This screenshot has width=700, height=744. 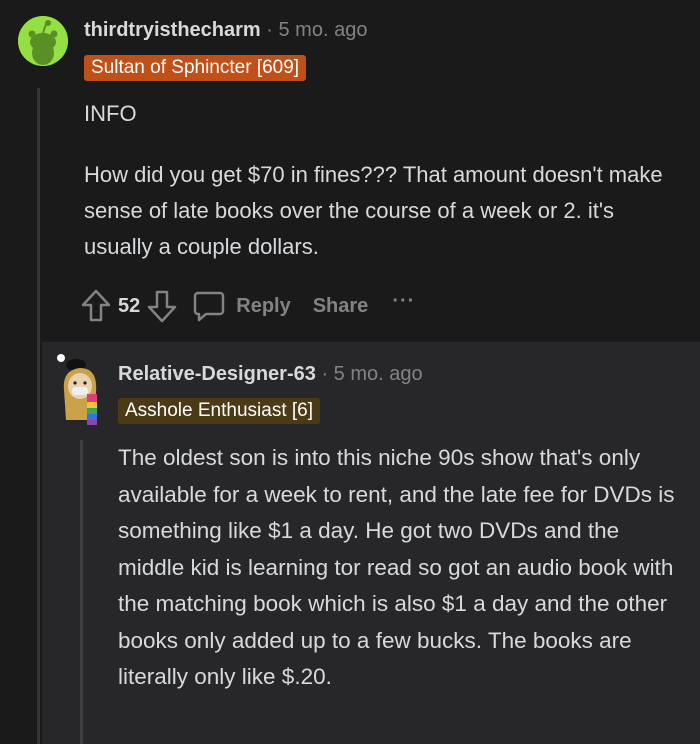 I want to click on share-label: Share, so click(x=340, y=305).